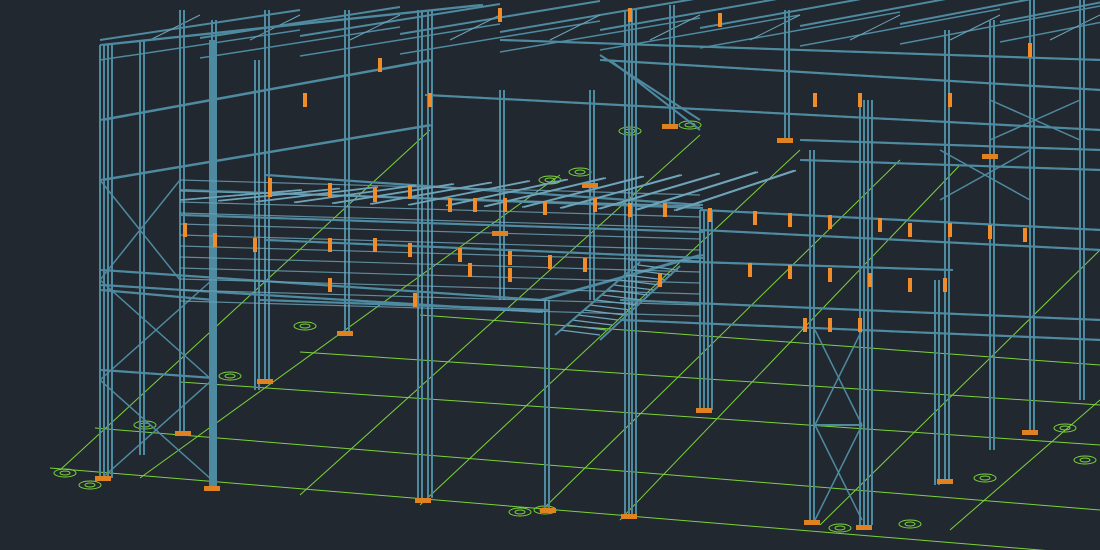 The height and width of the screenshot is (550, 1100). What do you see at coordinates (736, 190) in the screenshot?
I see `mezzanine-joist` at bounding box center [736, 190].